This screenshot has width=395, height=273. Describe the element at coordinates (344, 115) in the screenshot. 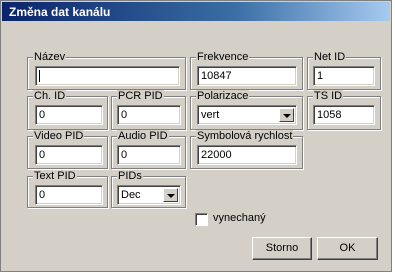

I see `ts-id-input: 1058` at that location.